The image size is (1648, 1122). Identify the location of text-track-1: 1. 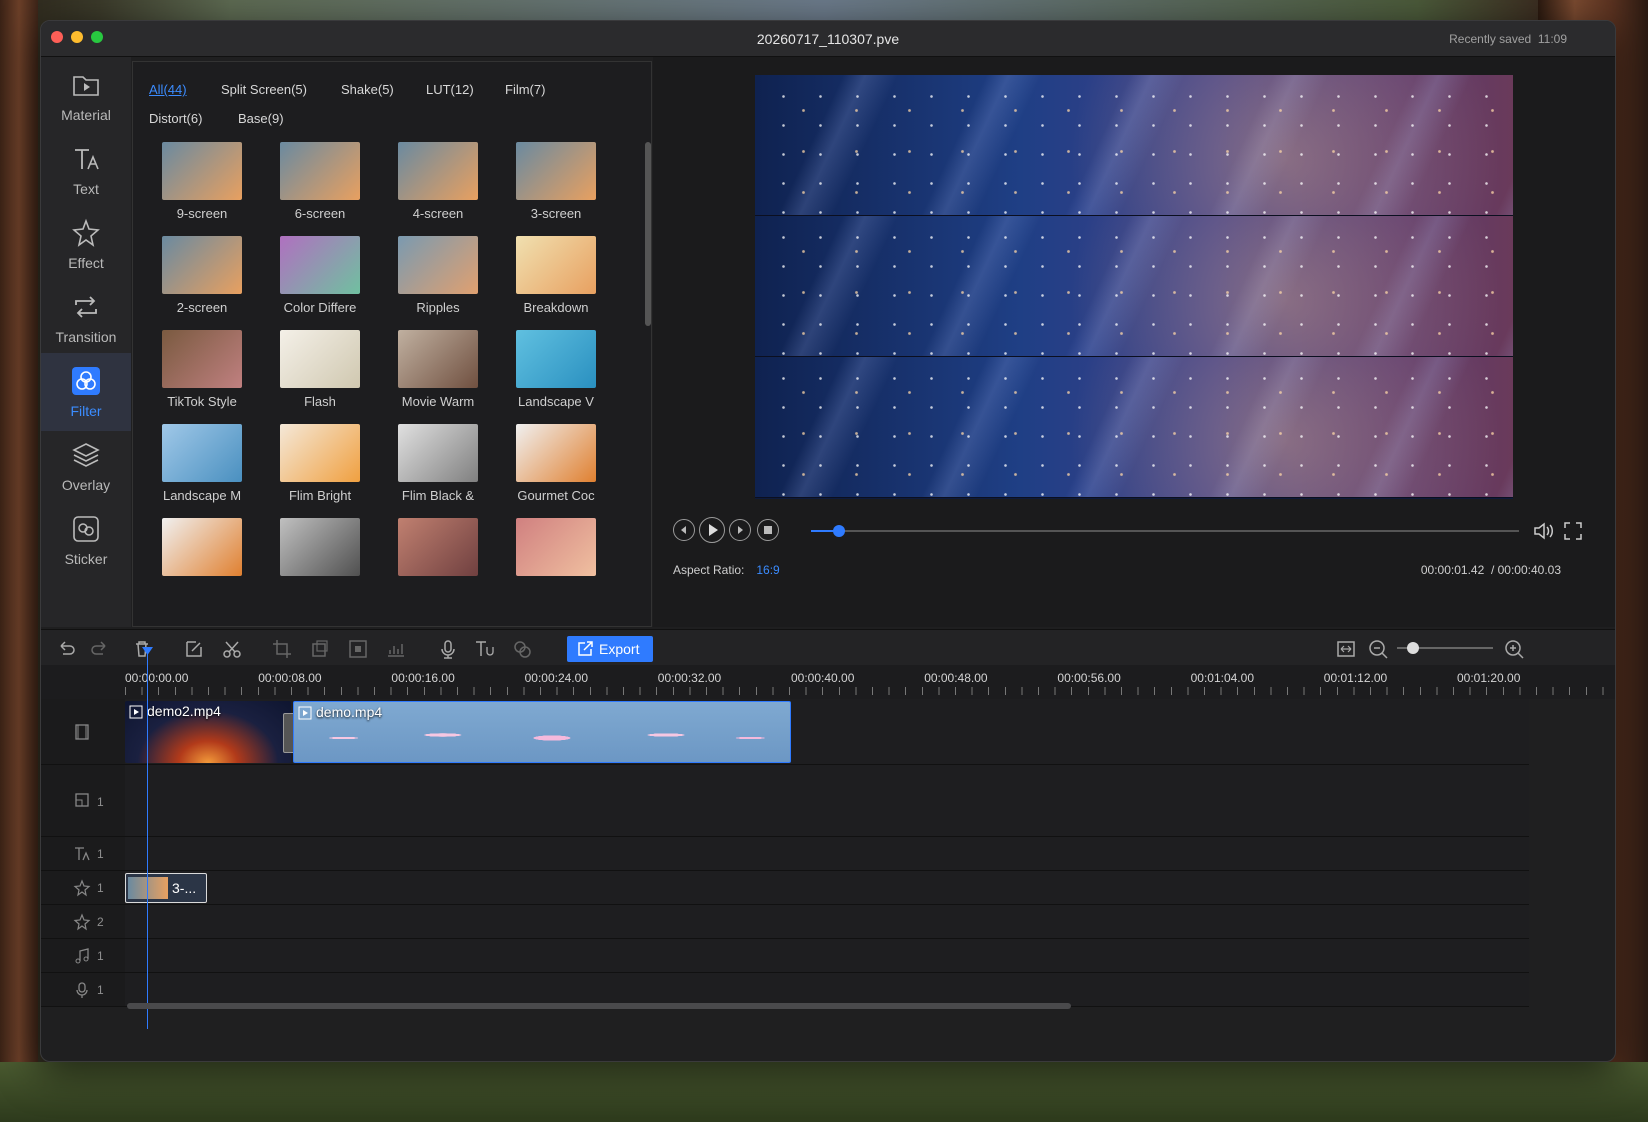
(785, 854).